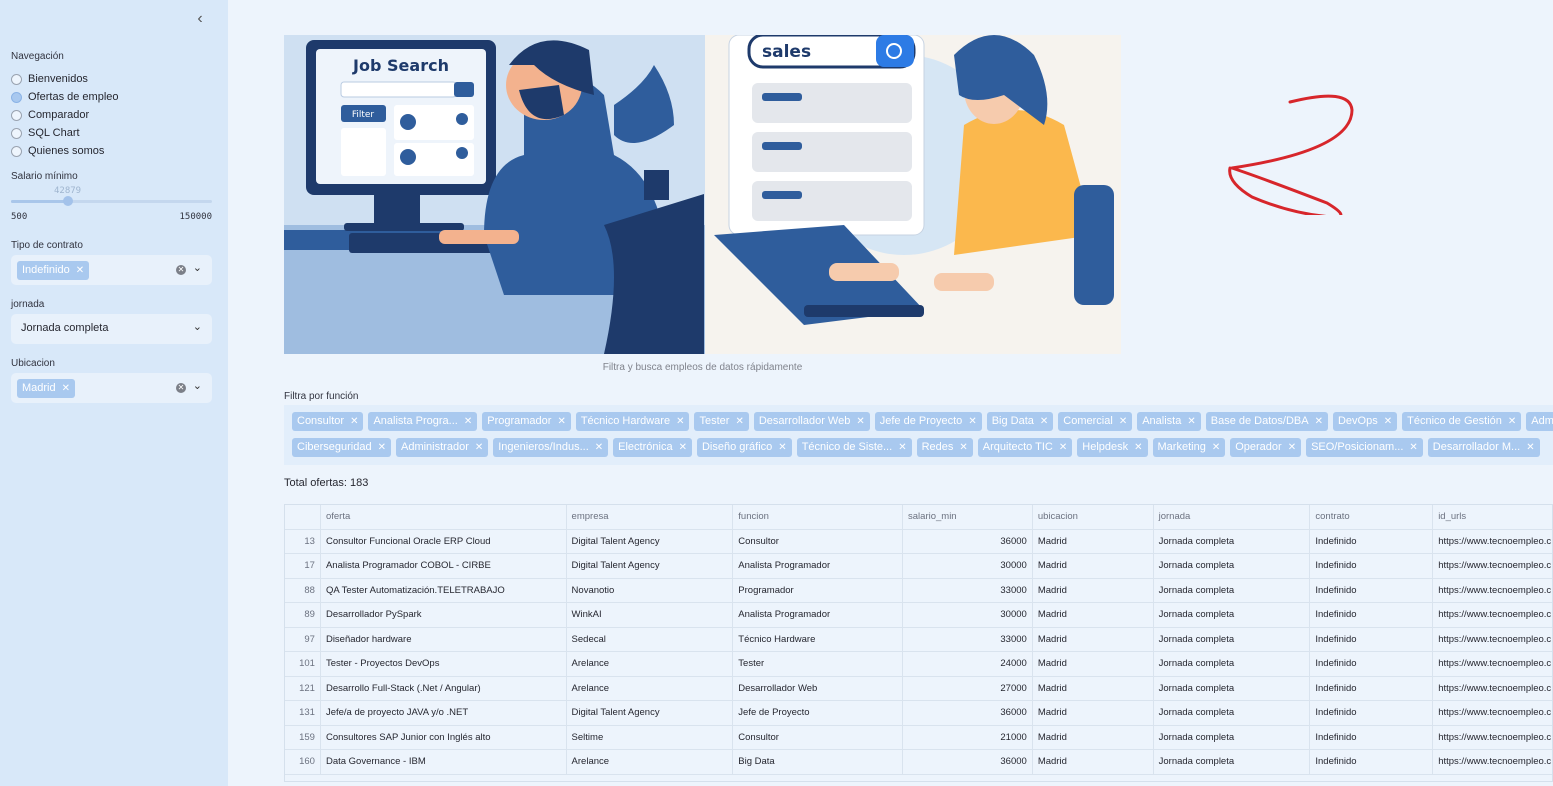 The width and height of the screenshot is (1553, 786). What do you see at coordinates (1025, 447) in the screenshot?
I see `function-chip: Arquitecto TIC ✕` at bounding box center [1025, 447].